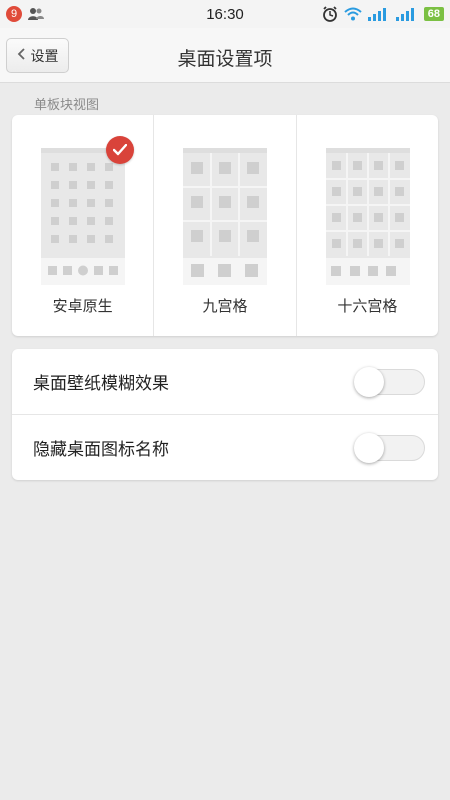 The height and width of the screenshot is (800, 450). I want to click on nine-grid-preview-icon, so click(225, 218).